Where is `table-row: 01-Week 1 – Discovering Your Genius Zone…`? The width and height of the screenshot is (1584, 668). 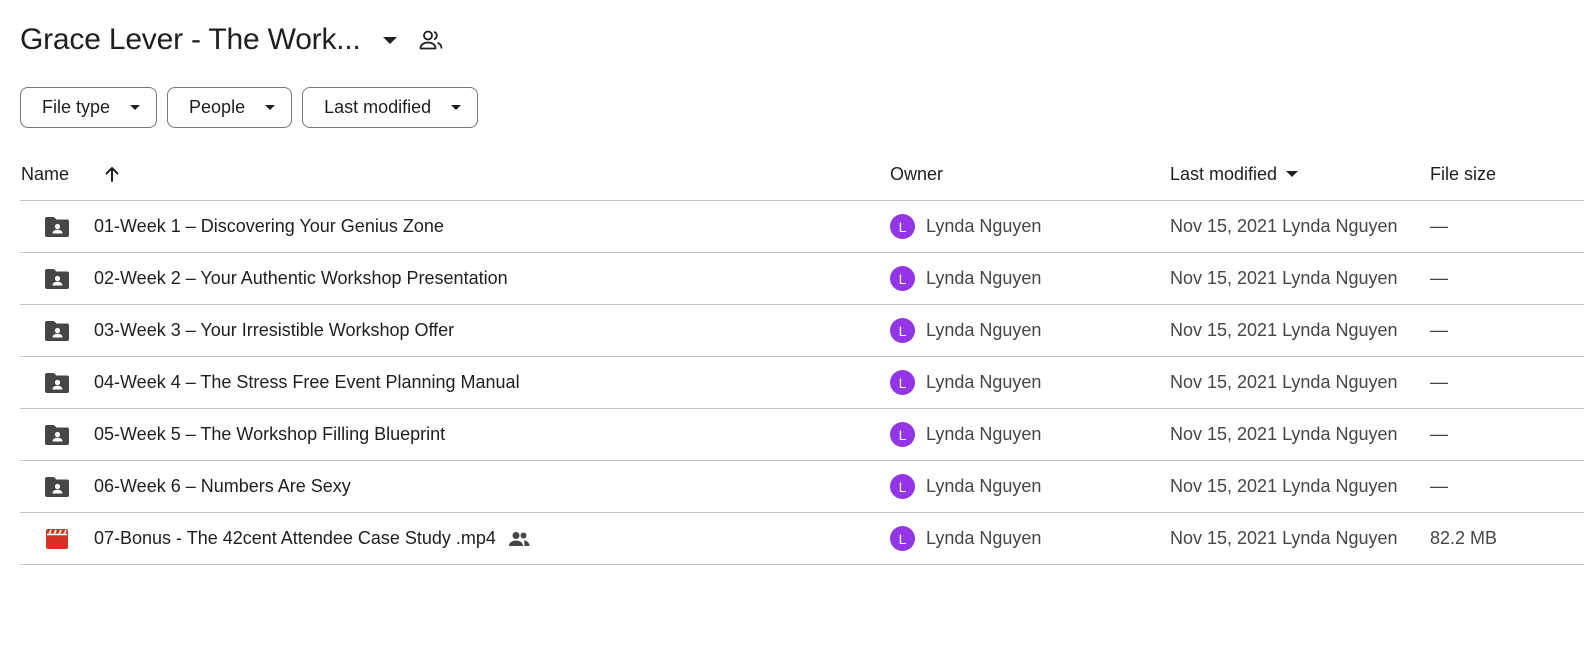
table-row: 01-Week 1 – Discovering Your Genius Zone… is located at coordinates (802, 227).